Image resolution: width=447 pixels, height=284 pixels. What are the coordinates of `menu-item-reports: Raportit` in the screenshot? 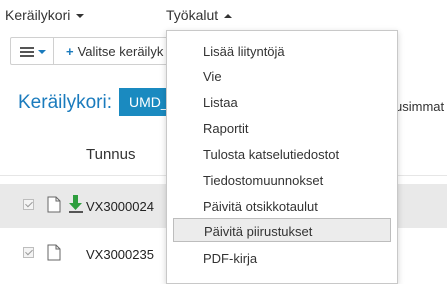 It's located at (282, 128).